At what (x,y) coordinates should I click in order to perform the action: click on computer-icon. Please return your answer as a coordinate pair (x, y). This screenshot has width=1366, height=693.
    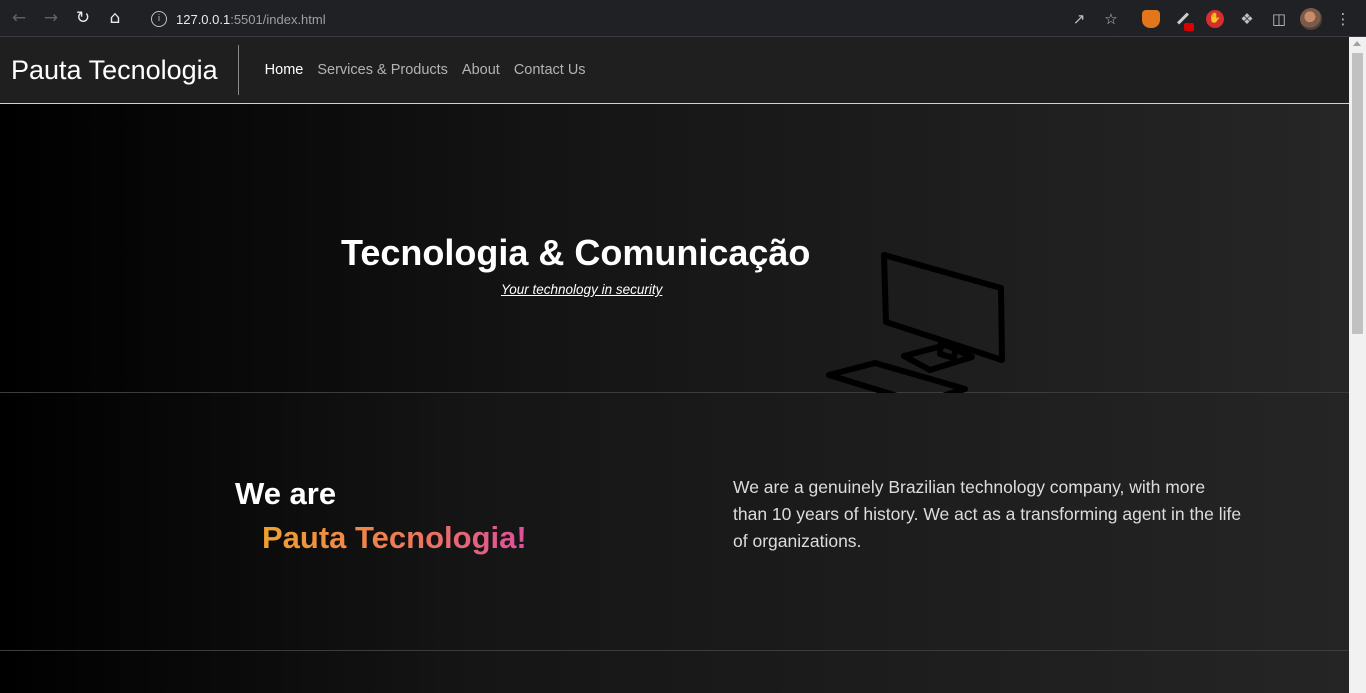
    Looking at the image, I should click on (915, 329).